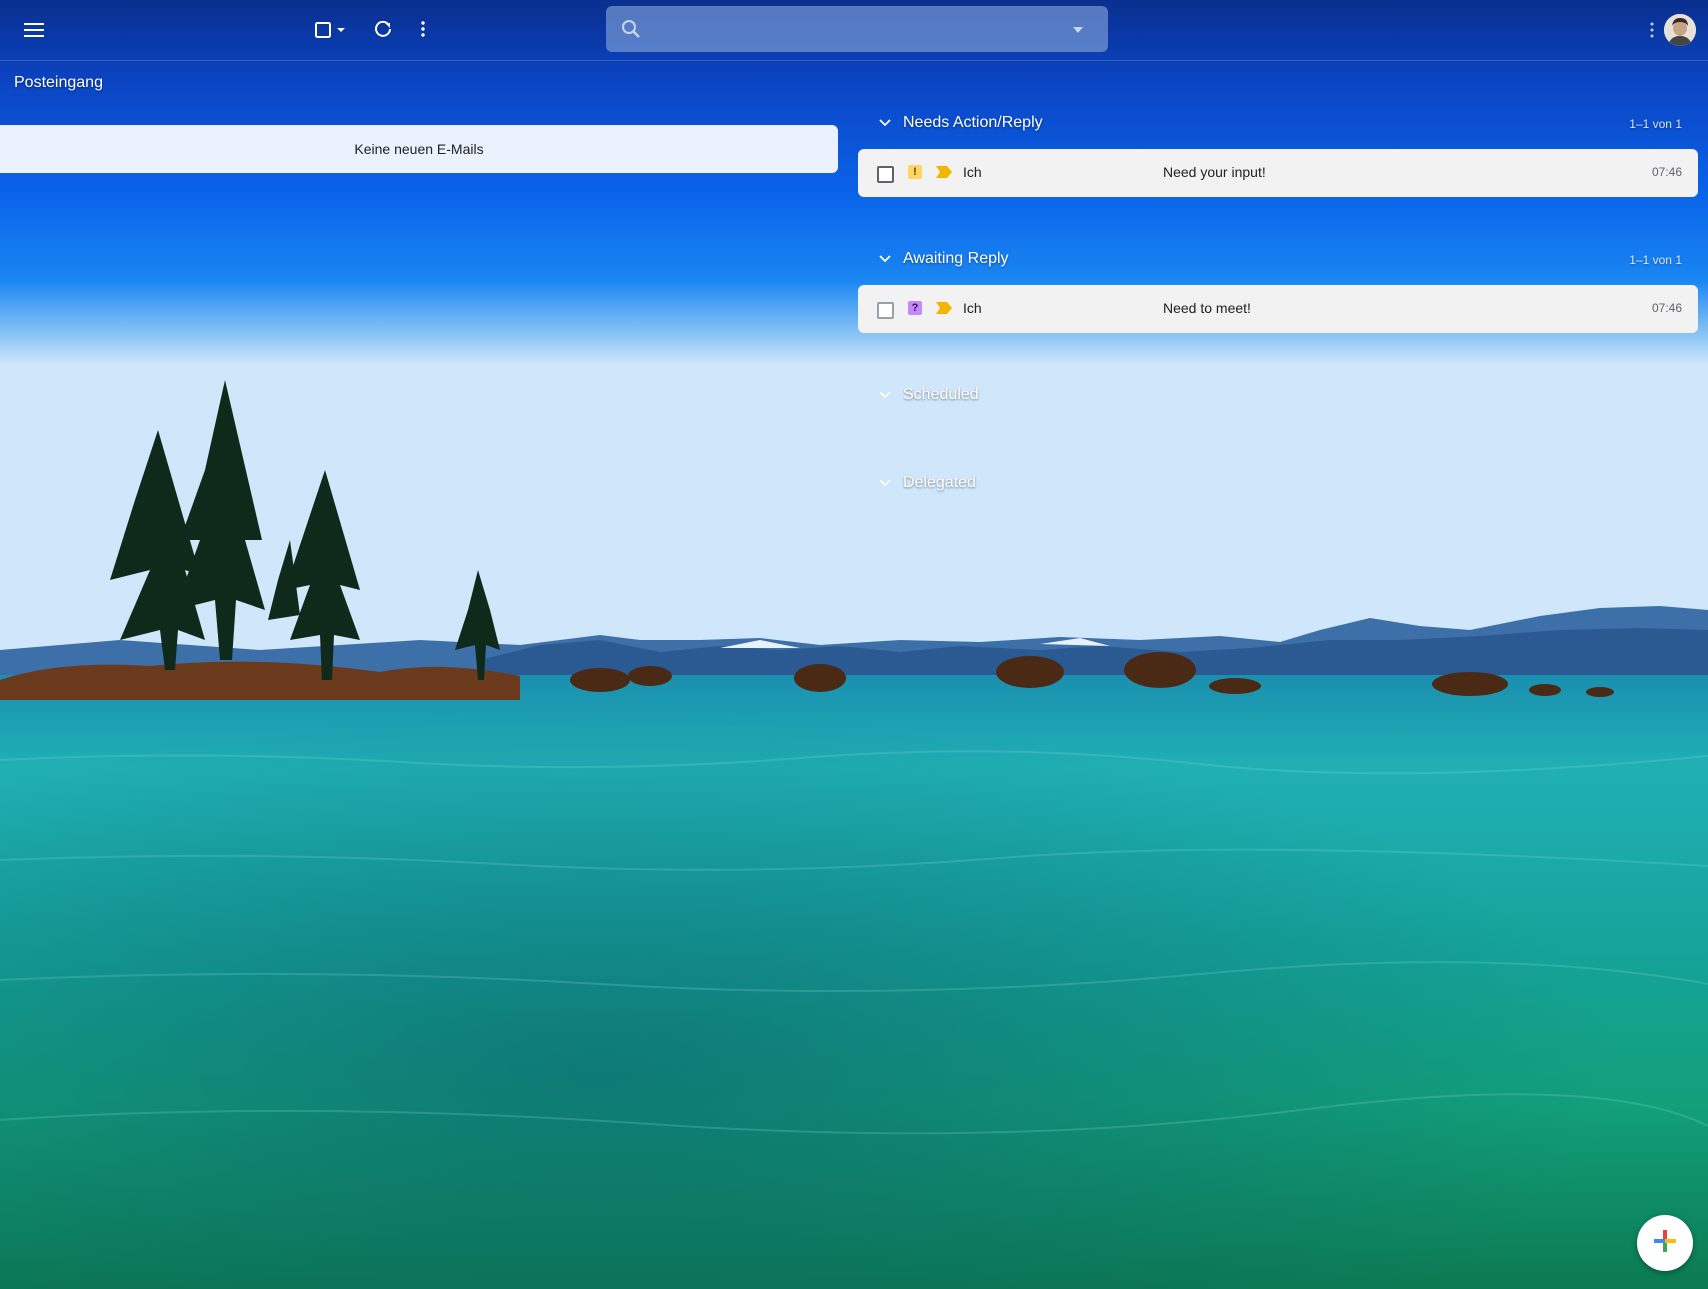  I want to click on question-badge-icon: ?, so click(915, 308).